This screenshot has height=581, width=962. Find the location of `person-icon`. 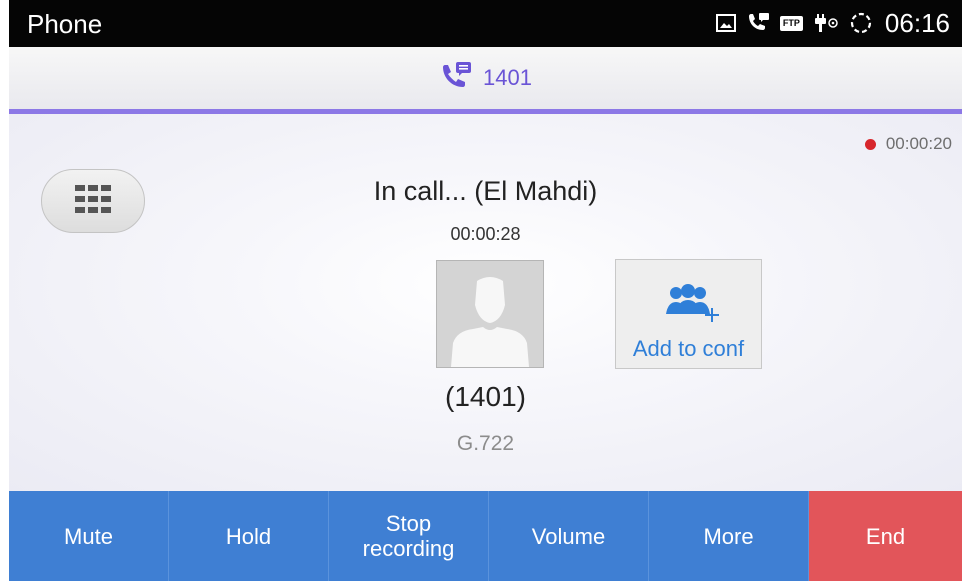

person-icon is located at coordinates (490, 322).